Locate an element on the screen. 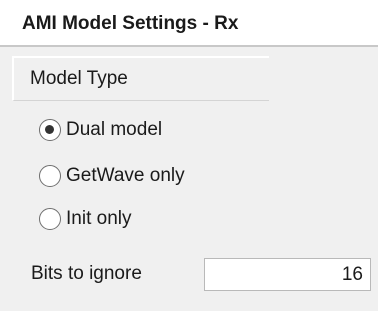 This screenshot has height=311, width=380. radio-button-selected-icon is located at coordinates (50, 130).